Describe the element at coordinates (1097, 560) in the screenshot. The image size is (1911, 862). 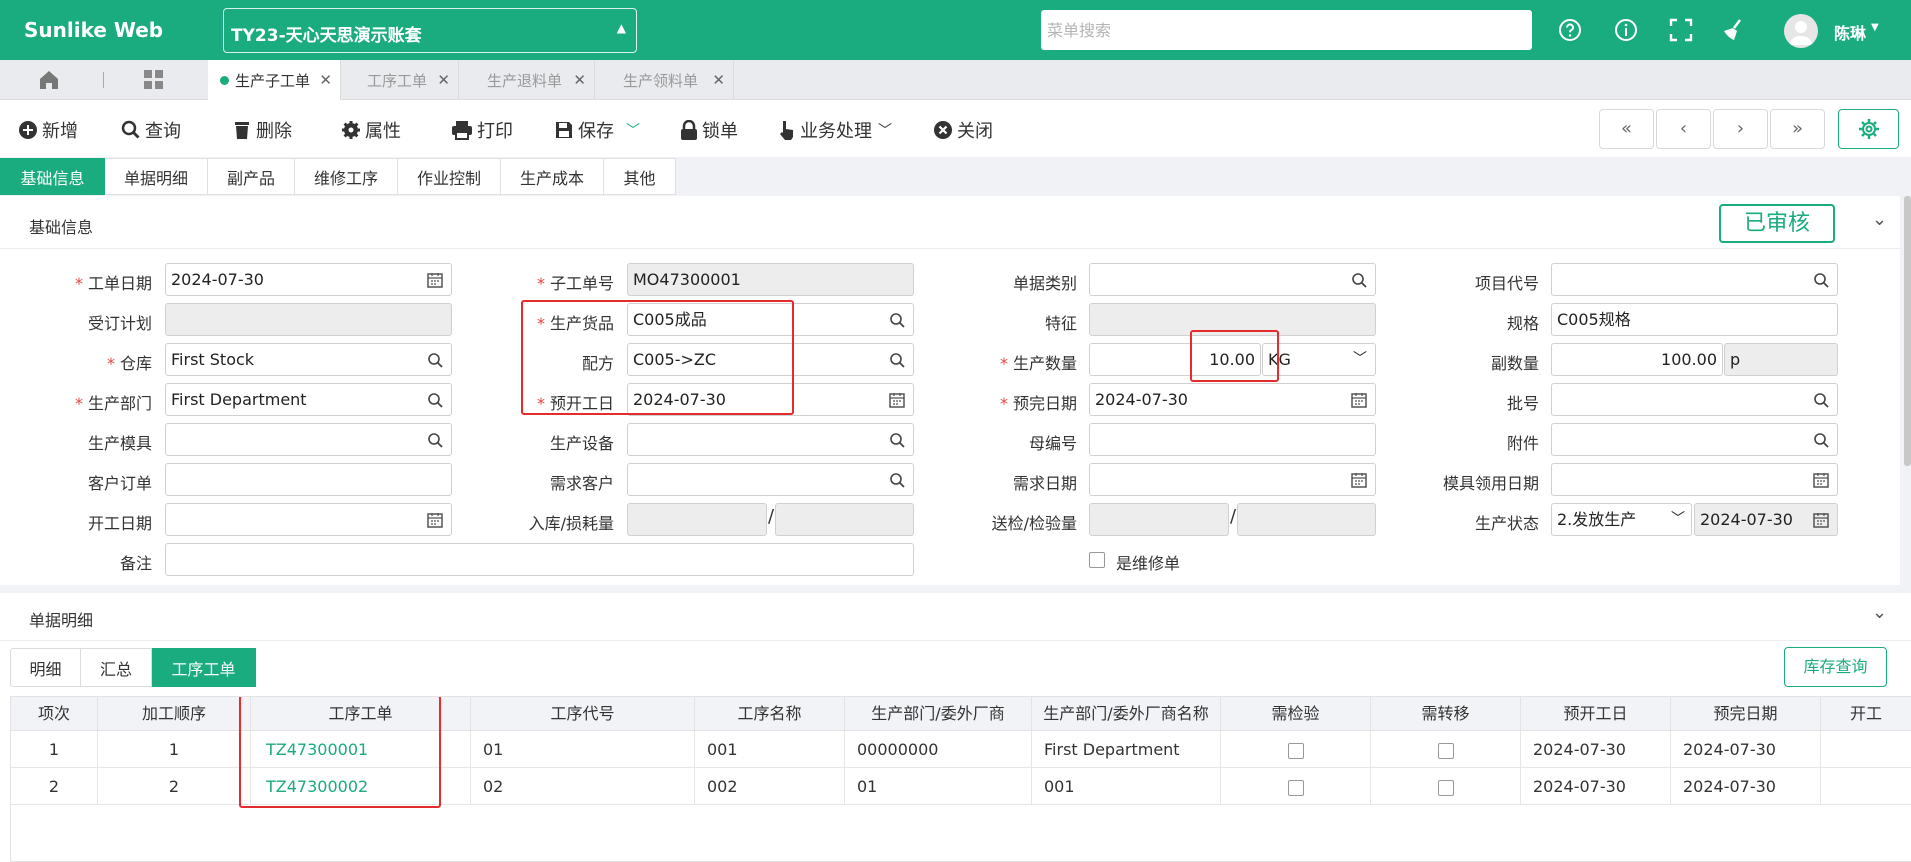
I see `is-repair-checkbox` at that location.